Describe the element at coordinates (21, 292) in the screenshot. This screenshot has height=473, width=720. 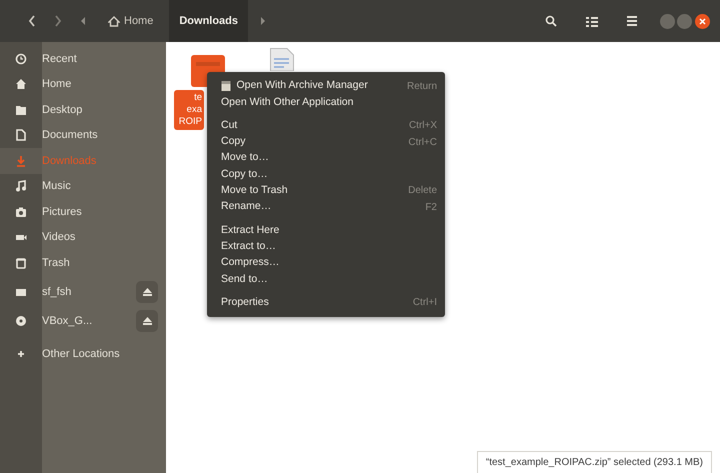
I see `drive-icon` at that location.